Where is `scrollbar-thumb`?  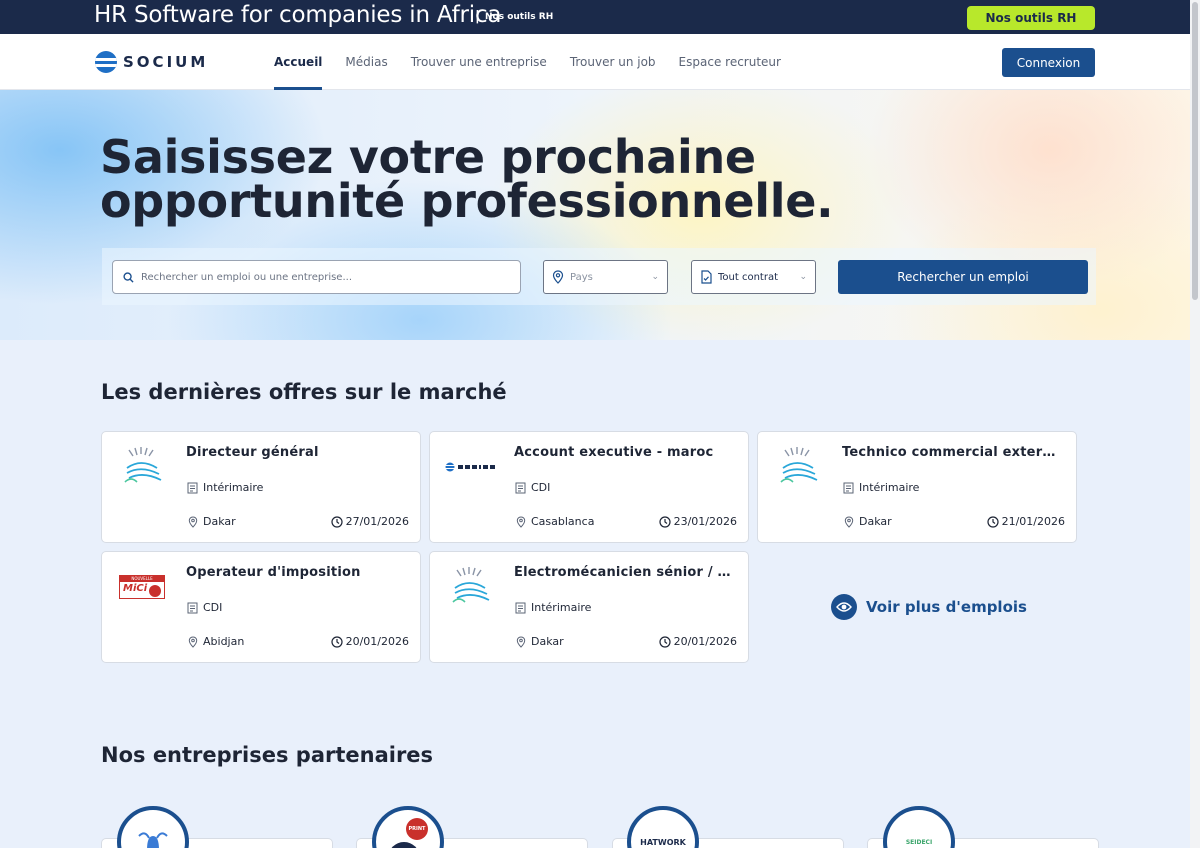
scrollbar-thumb is located at coordinates (1195, 151).